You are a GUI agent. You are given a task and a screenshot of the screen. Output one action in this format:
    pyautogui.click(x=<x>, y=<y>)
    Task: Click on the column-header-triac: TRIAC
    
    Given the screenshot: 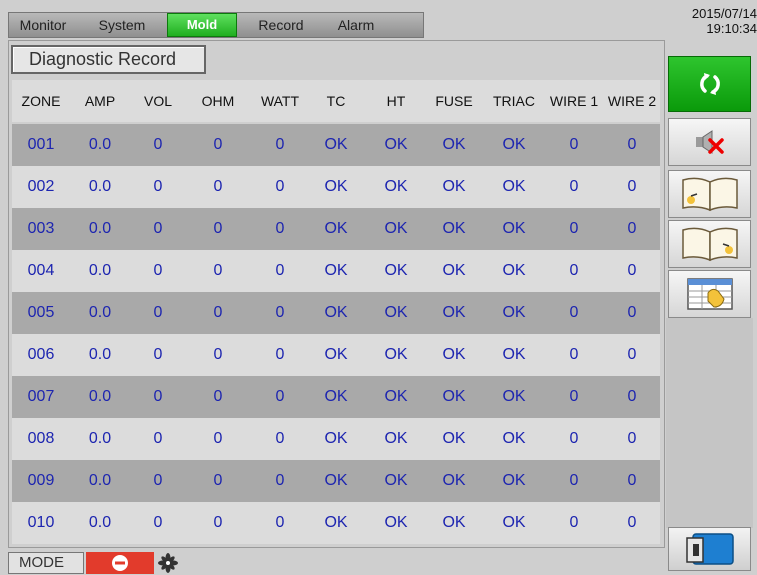 What is the action you would take?
    pyautogui.click(x=514, y=101)
    